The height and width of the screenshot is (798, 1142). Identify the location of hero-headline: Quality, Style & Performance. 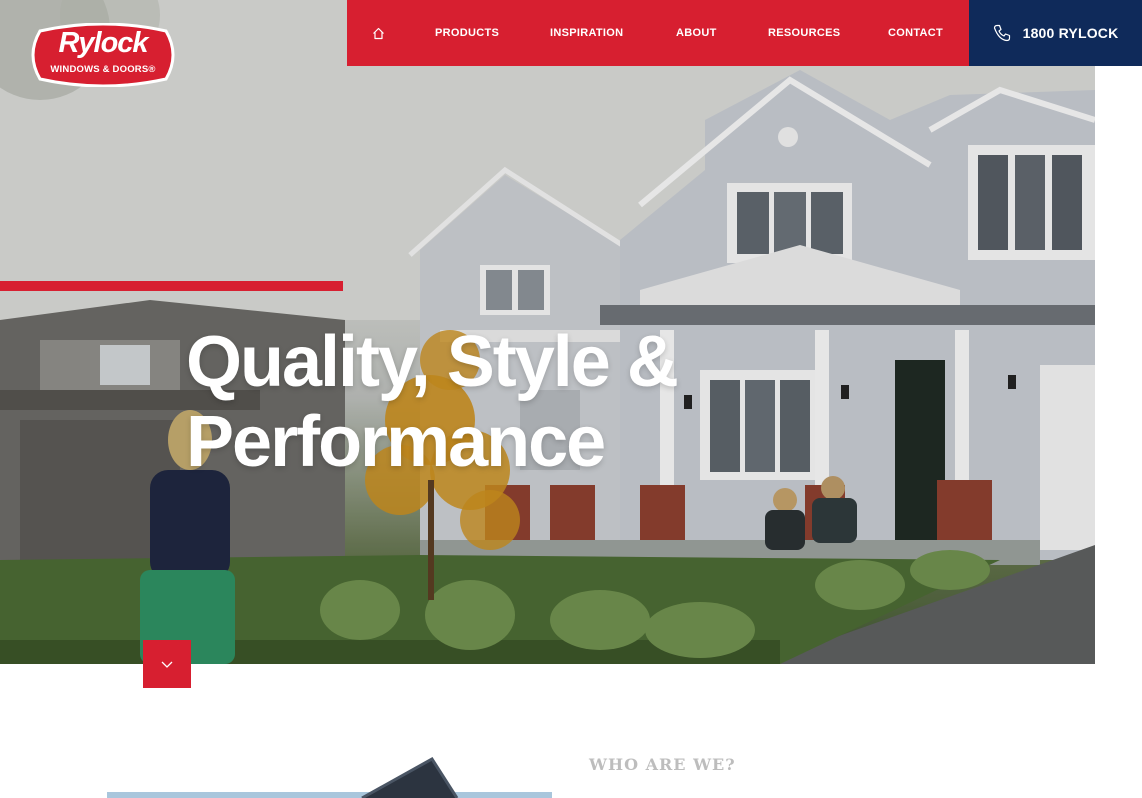
(506, 402).